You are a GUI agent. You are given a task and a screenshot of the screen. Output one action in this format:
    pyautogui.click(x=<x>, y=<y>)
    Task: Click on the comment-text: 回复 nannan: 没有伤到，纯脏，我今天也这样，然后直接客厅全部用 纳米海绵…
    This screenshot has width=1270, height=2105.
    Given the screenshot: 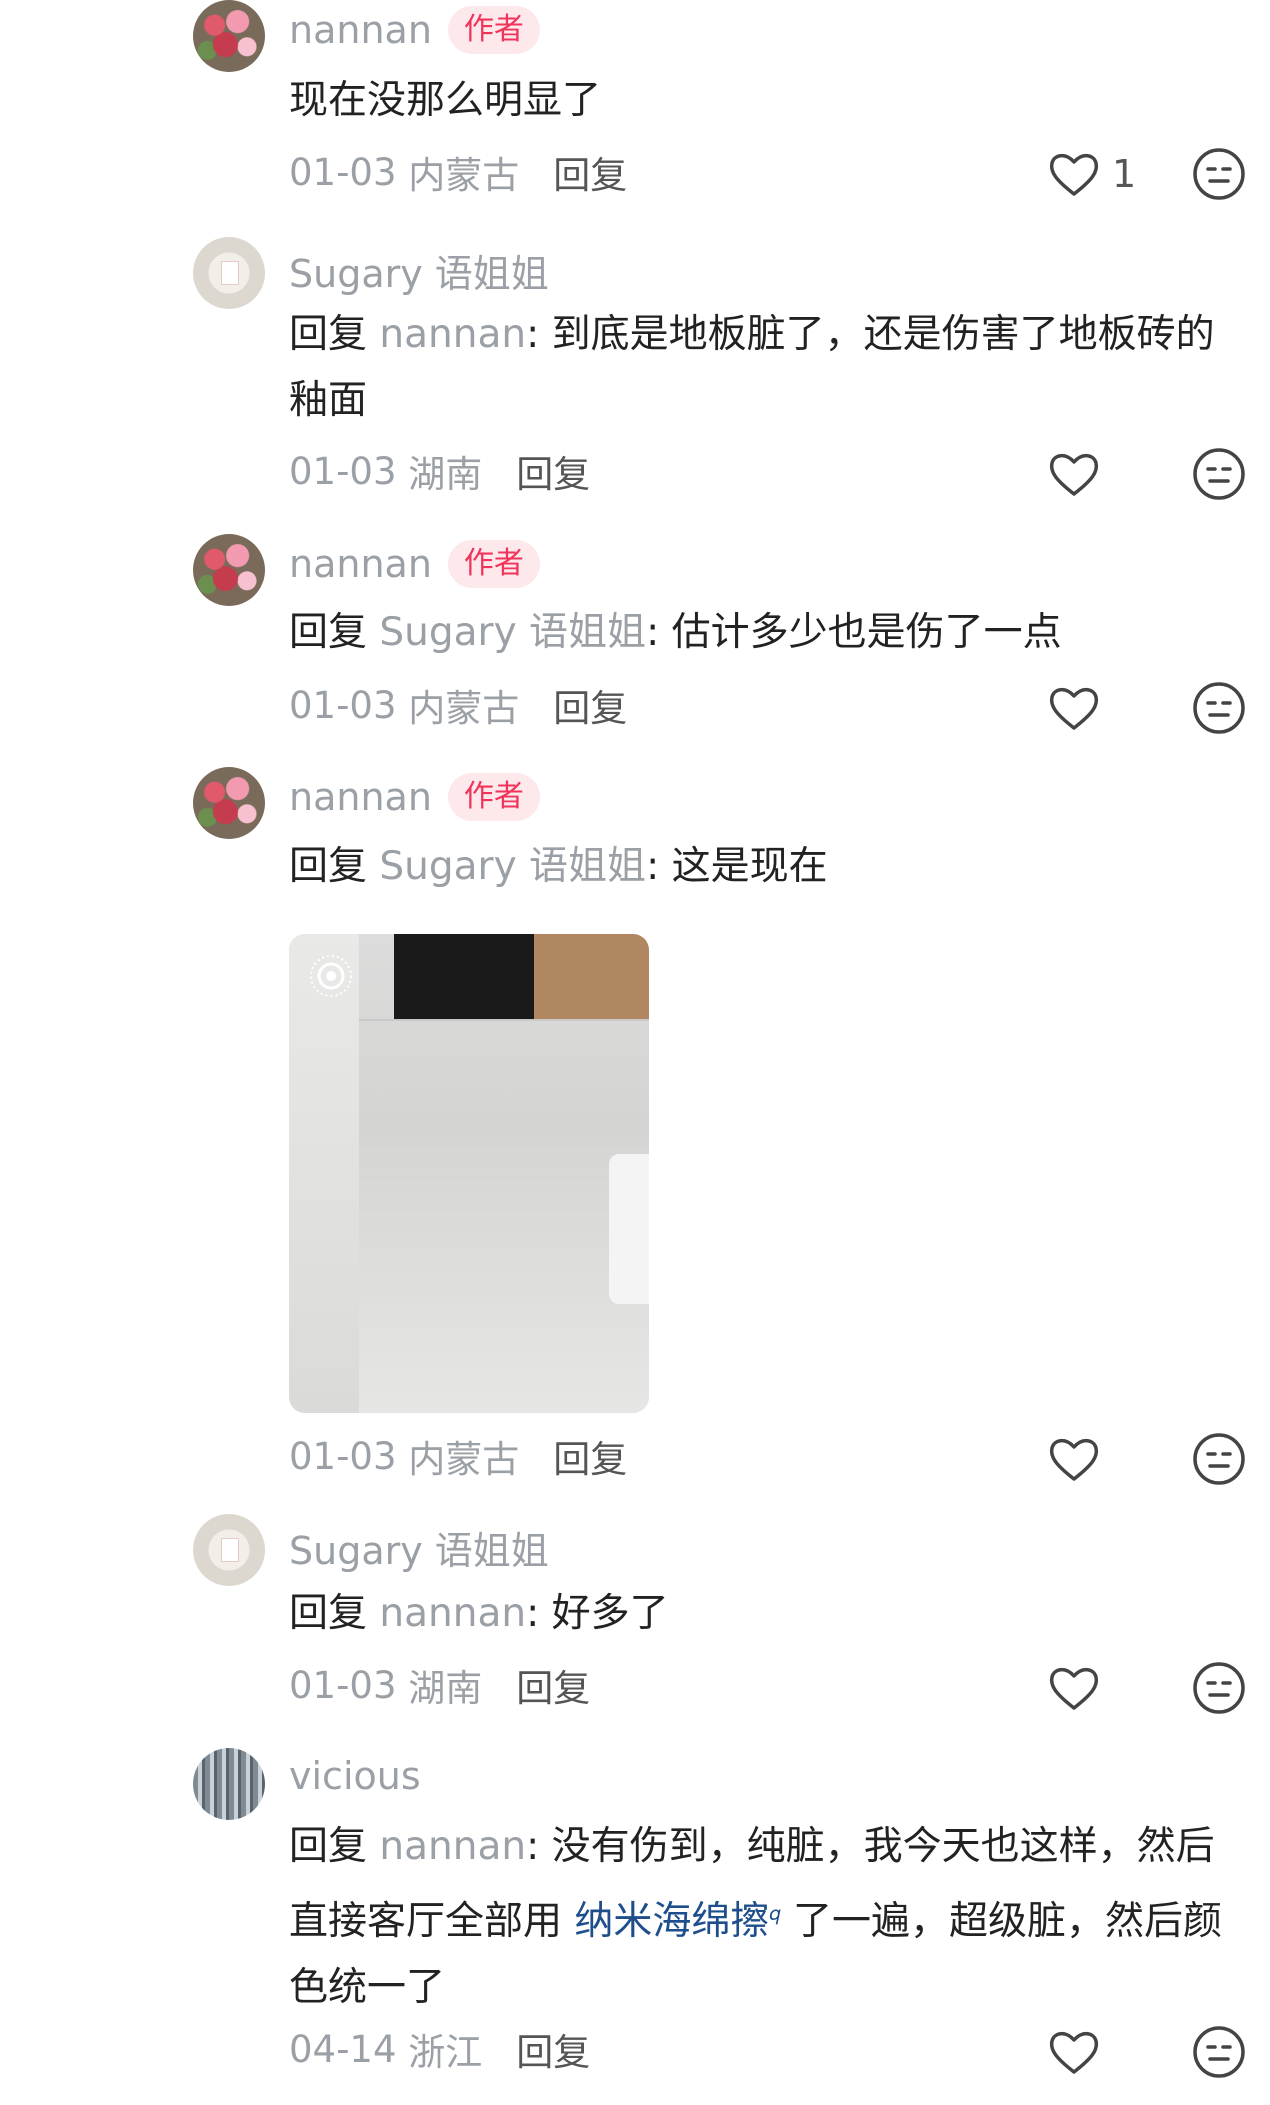 What is the action you would take?
    pyautogui.click(x=756, y=1917)
    